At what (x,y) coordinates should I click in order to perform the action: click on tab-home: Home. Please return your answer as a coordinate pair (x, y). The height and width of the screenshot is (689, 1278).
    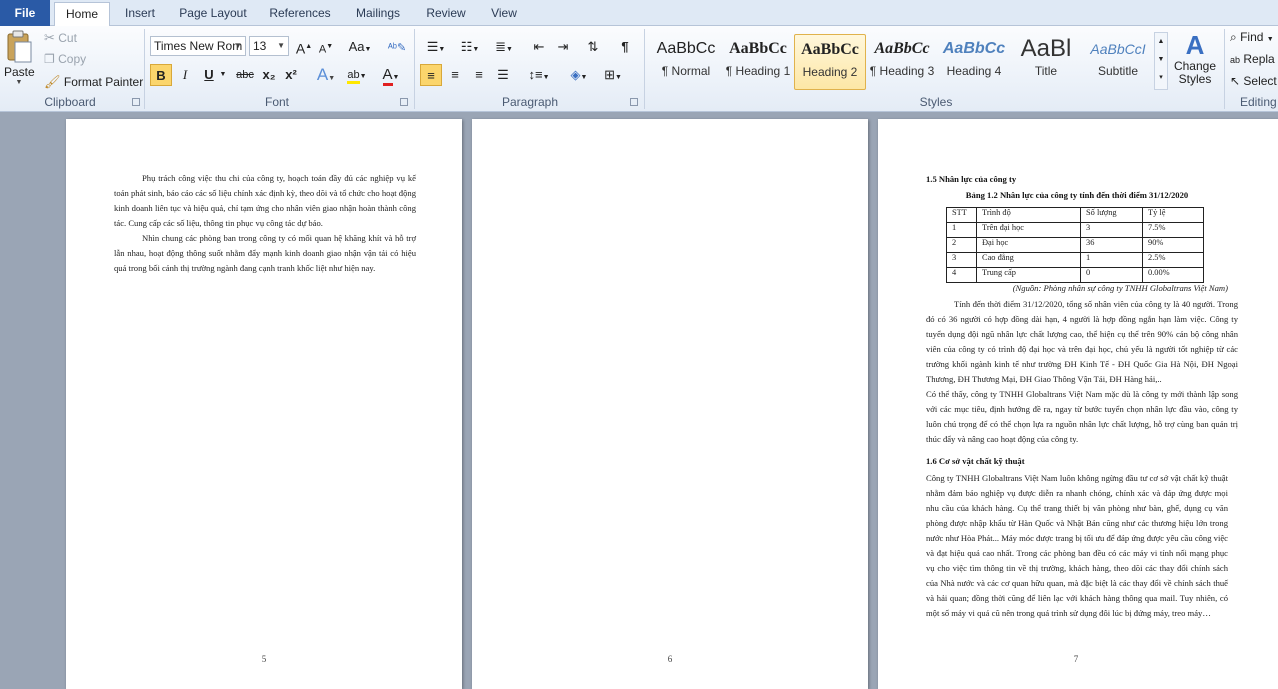
    Looking at the image, I should click on (82, 14).